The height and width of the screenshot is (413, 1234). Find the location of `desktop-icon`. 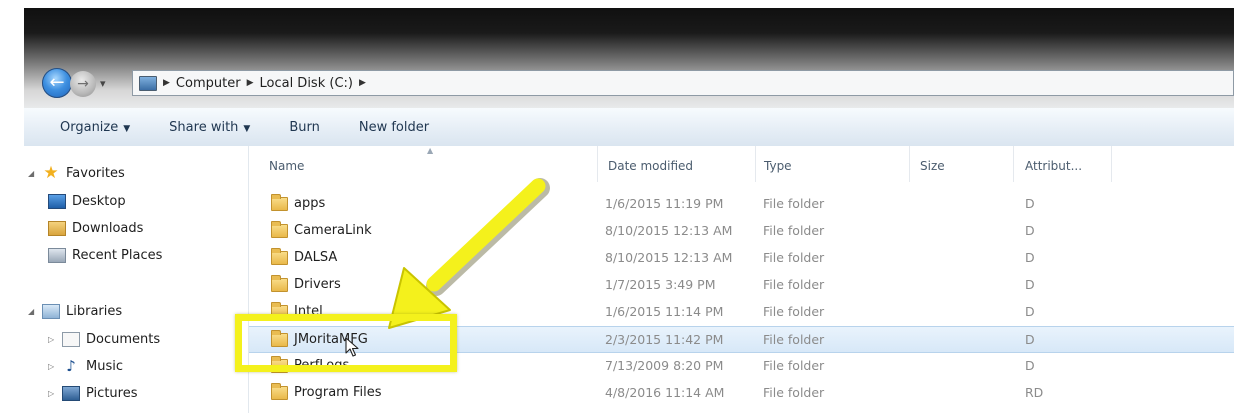

desktop-icon is located at coordinates (57, 201).